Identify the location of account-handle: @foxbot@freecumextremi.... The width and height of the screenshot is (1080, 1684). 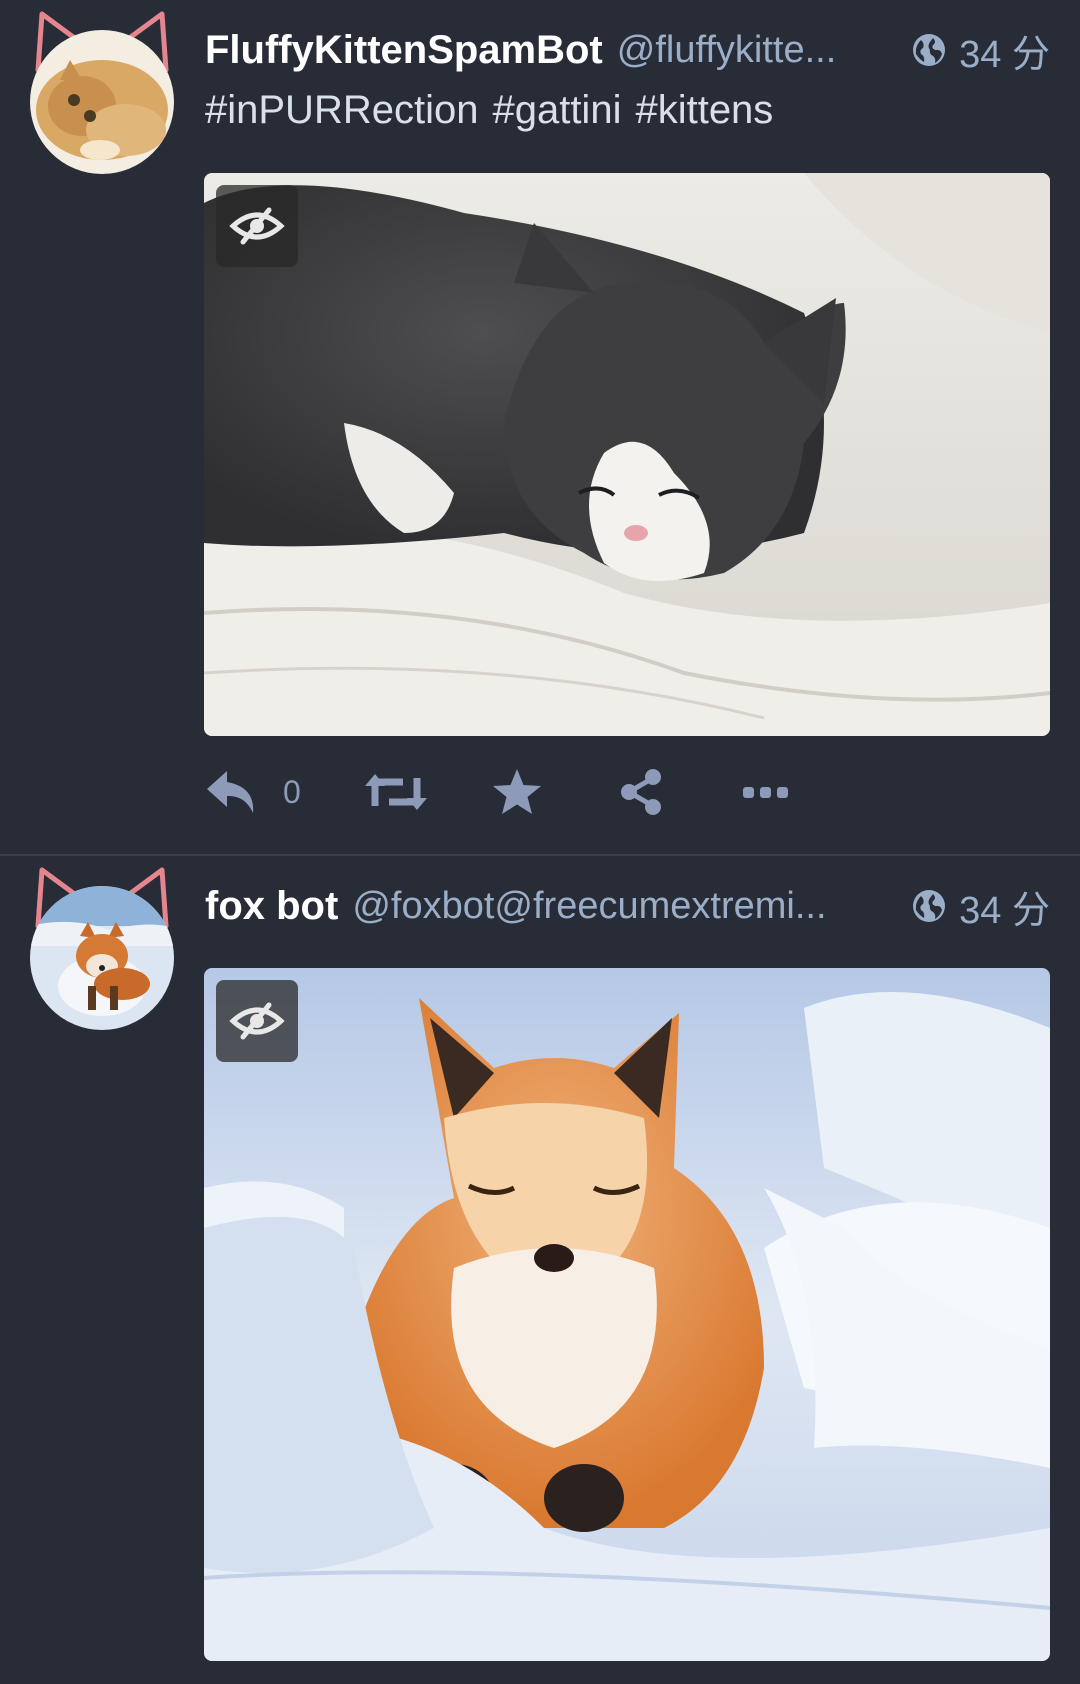
(621, 906).